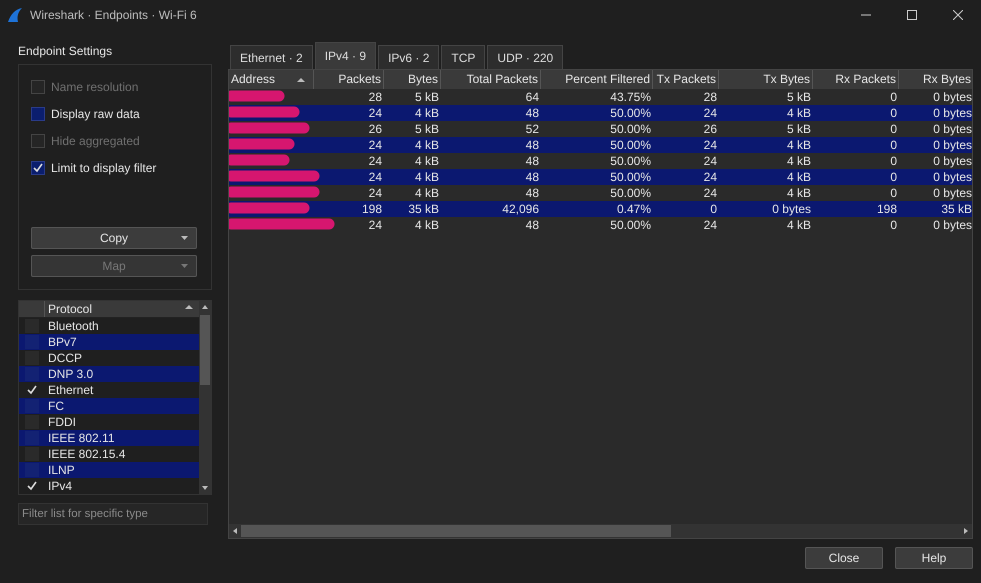  Describe the element at coordinates (69, 390) in the screenshot. I see `protocol-item: Ethernet` at that location.